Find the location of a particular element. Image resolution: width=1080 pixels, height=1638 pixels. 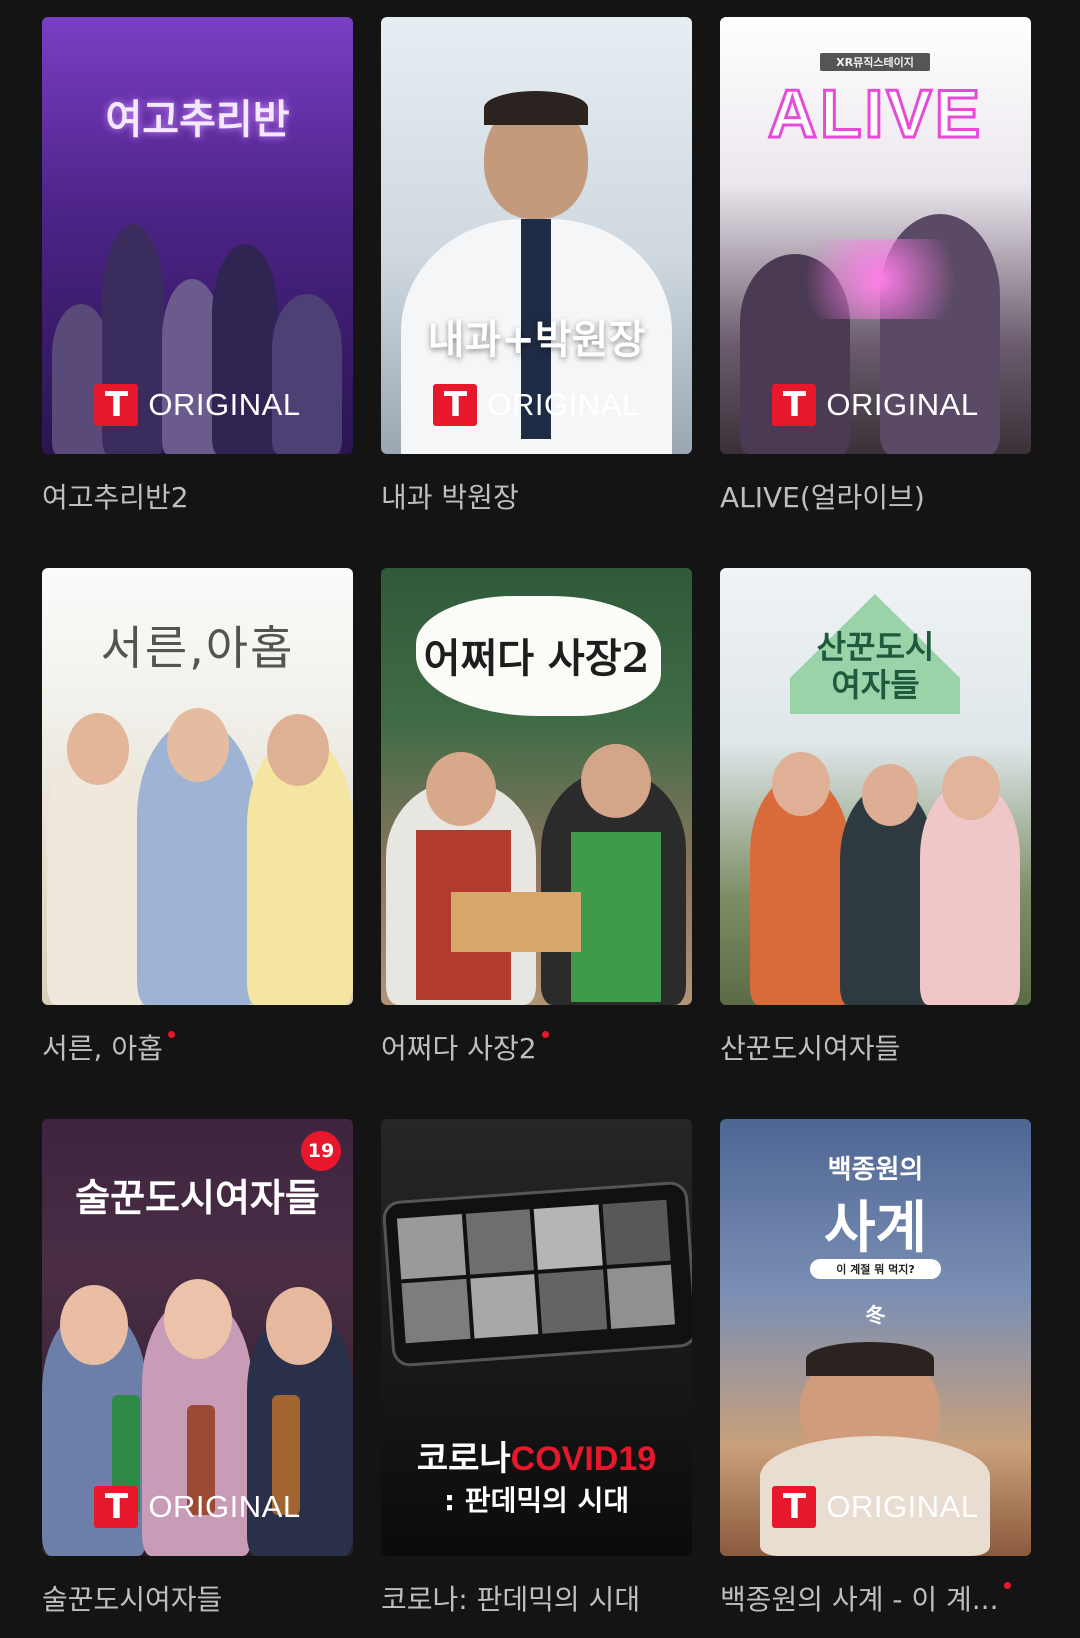

content-title: 내과 박원장 is located at coordinates (536, 496).